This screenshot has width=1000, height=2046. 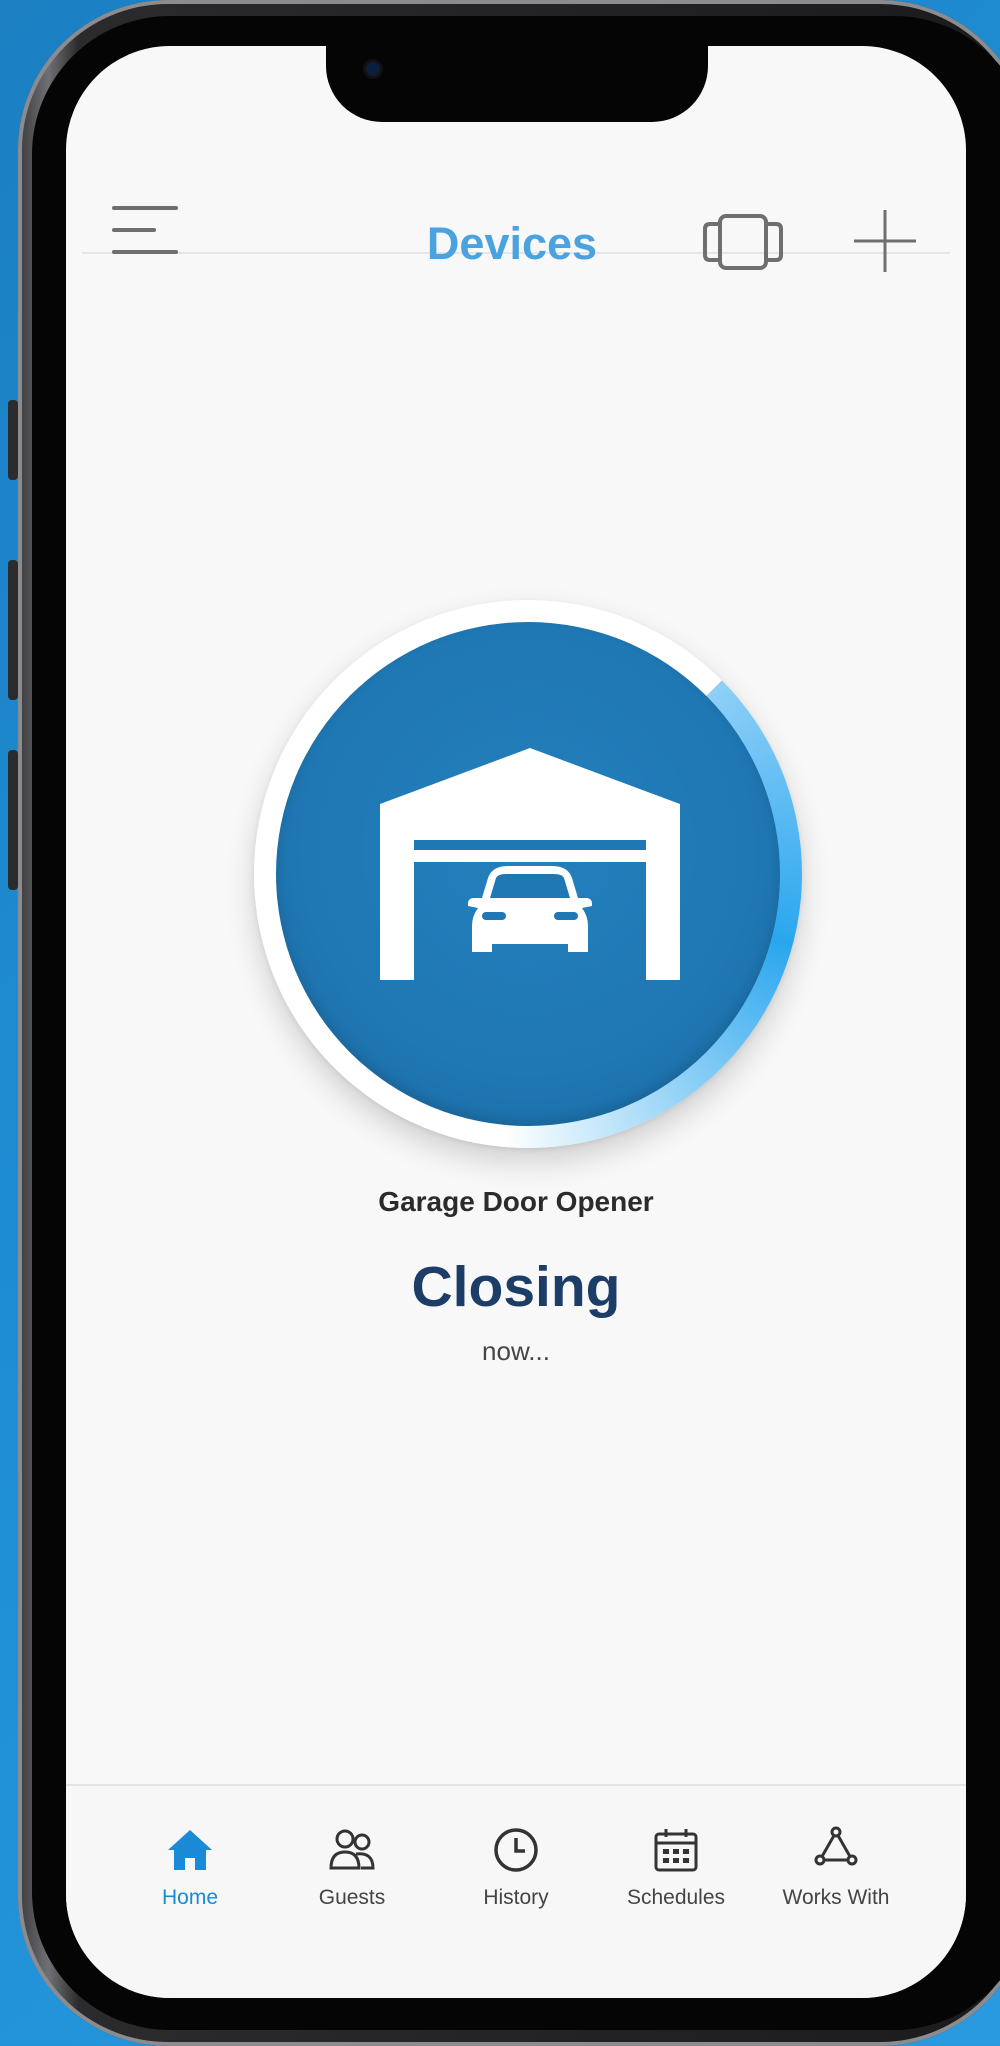 What do you see at coordinates (190, 1850) in the screenshot?
I see `home-icon` at bounding box center [190, 1850].